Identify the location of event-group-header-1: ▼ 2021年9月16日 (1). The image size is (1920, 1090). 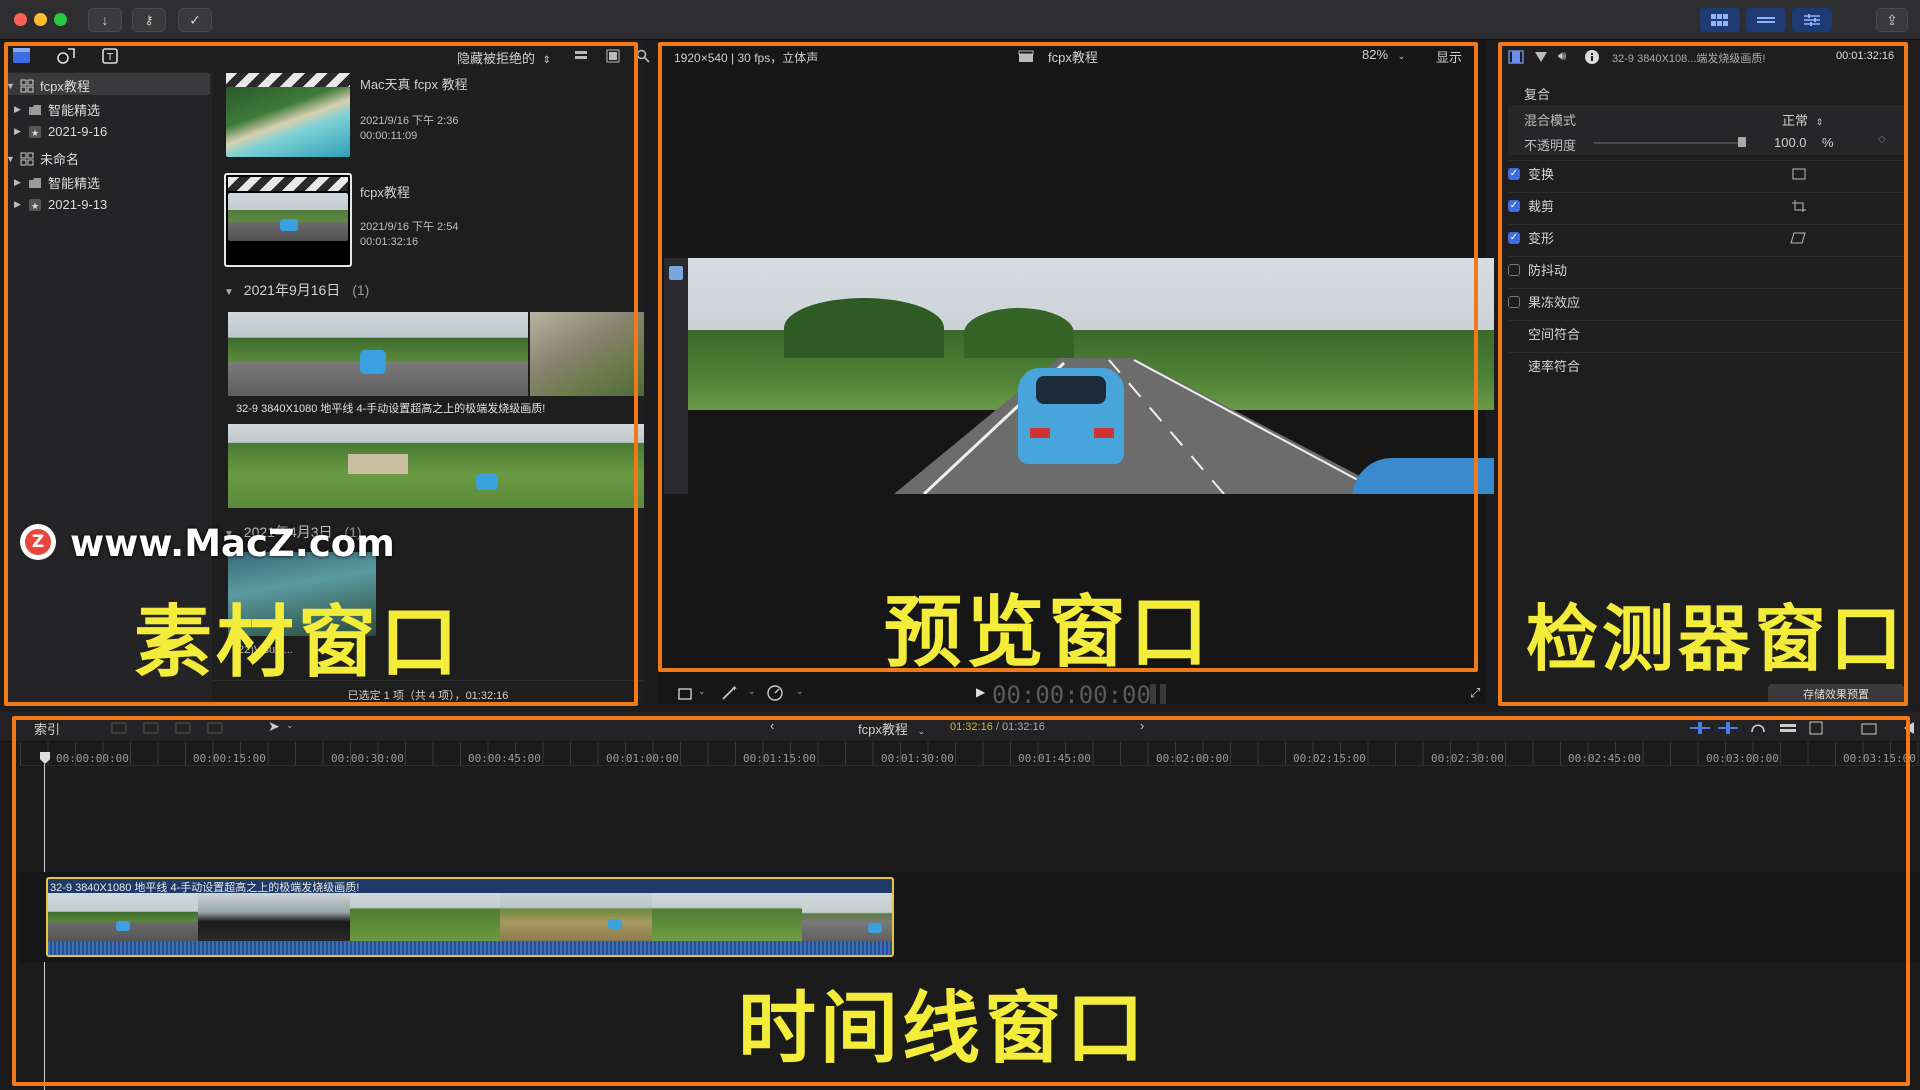
(296, 290).